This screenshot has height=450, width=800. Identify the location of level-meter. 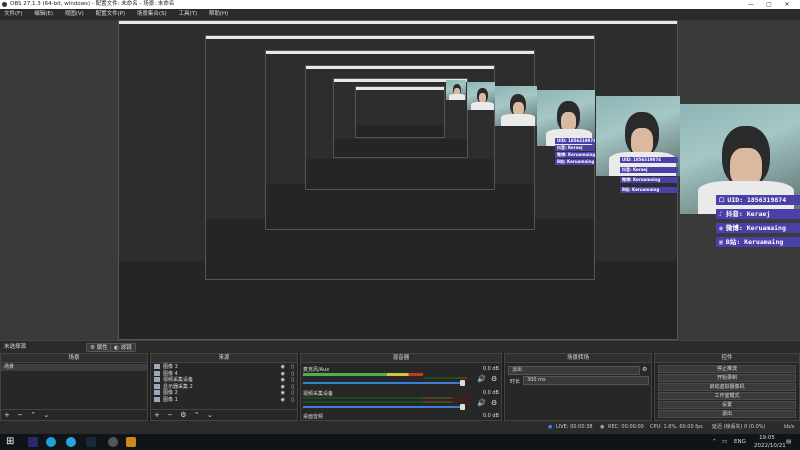
(363, 374).